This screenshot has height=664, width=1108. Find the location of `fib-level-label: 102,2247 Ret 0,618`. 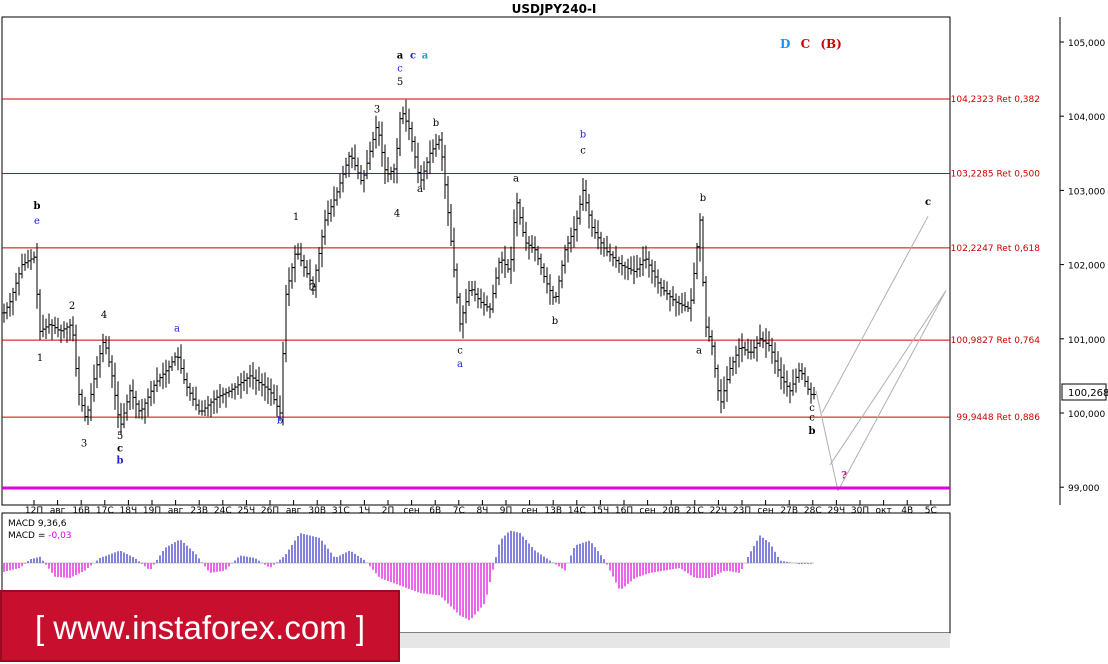

fib-level-label: 102,2247 Ret 0,618 is located at coordinates (996, 249).